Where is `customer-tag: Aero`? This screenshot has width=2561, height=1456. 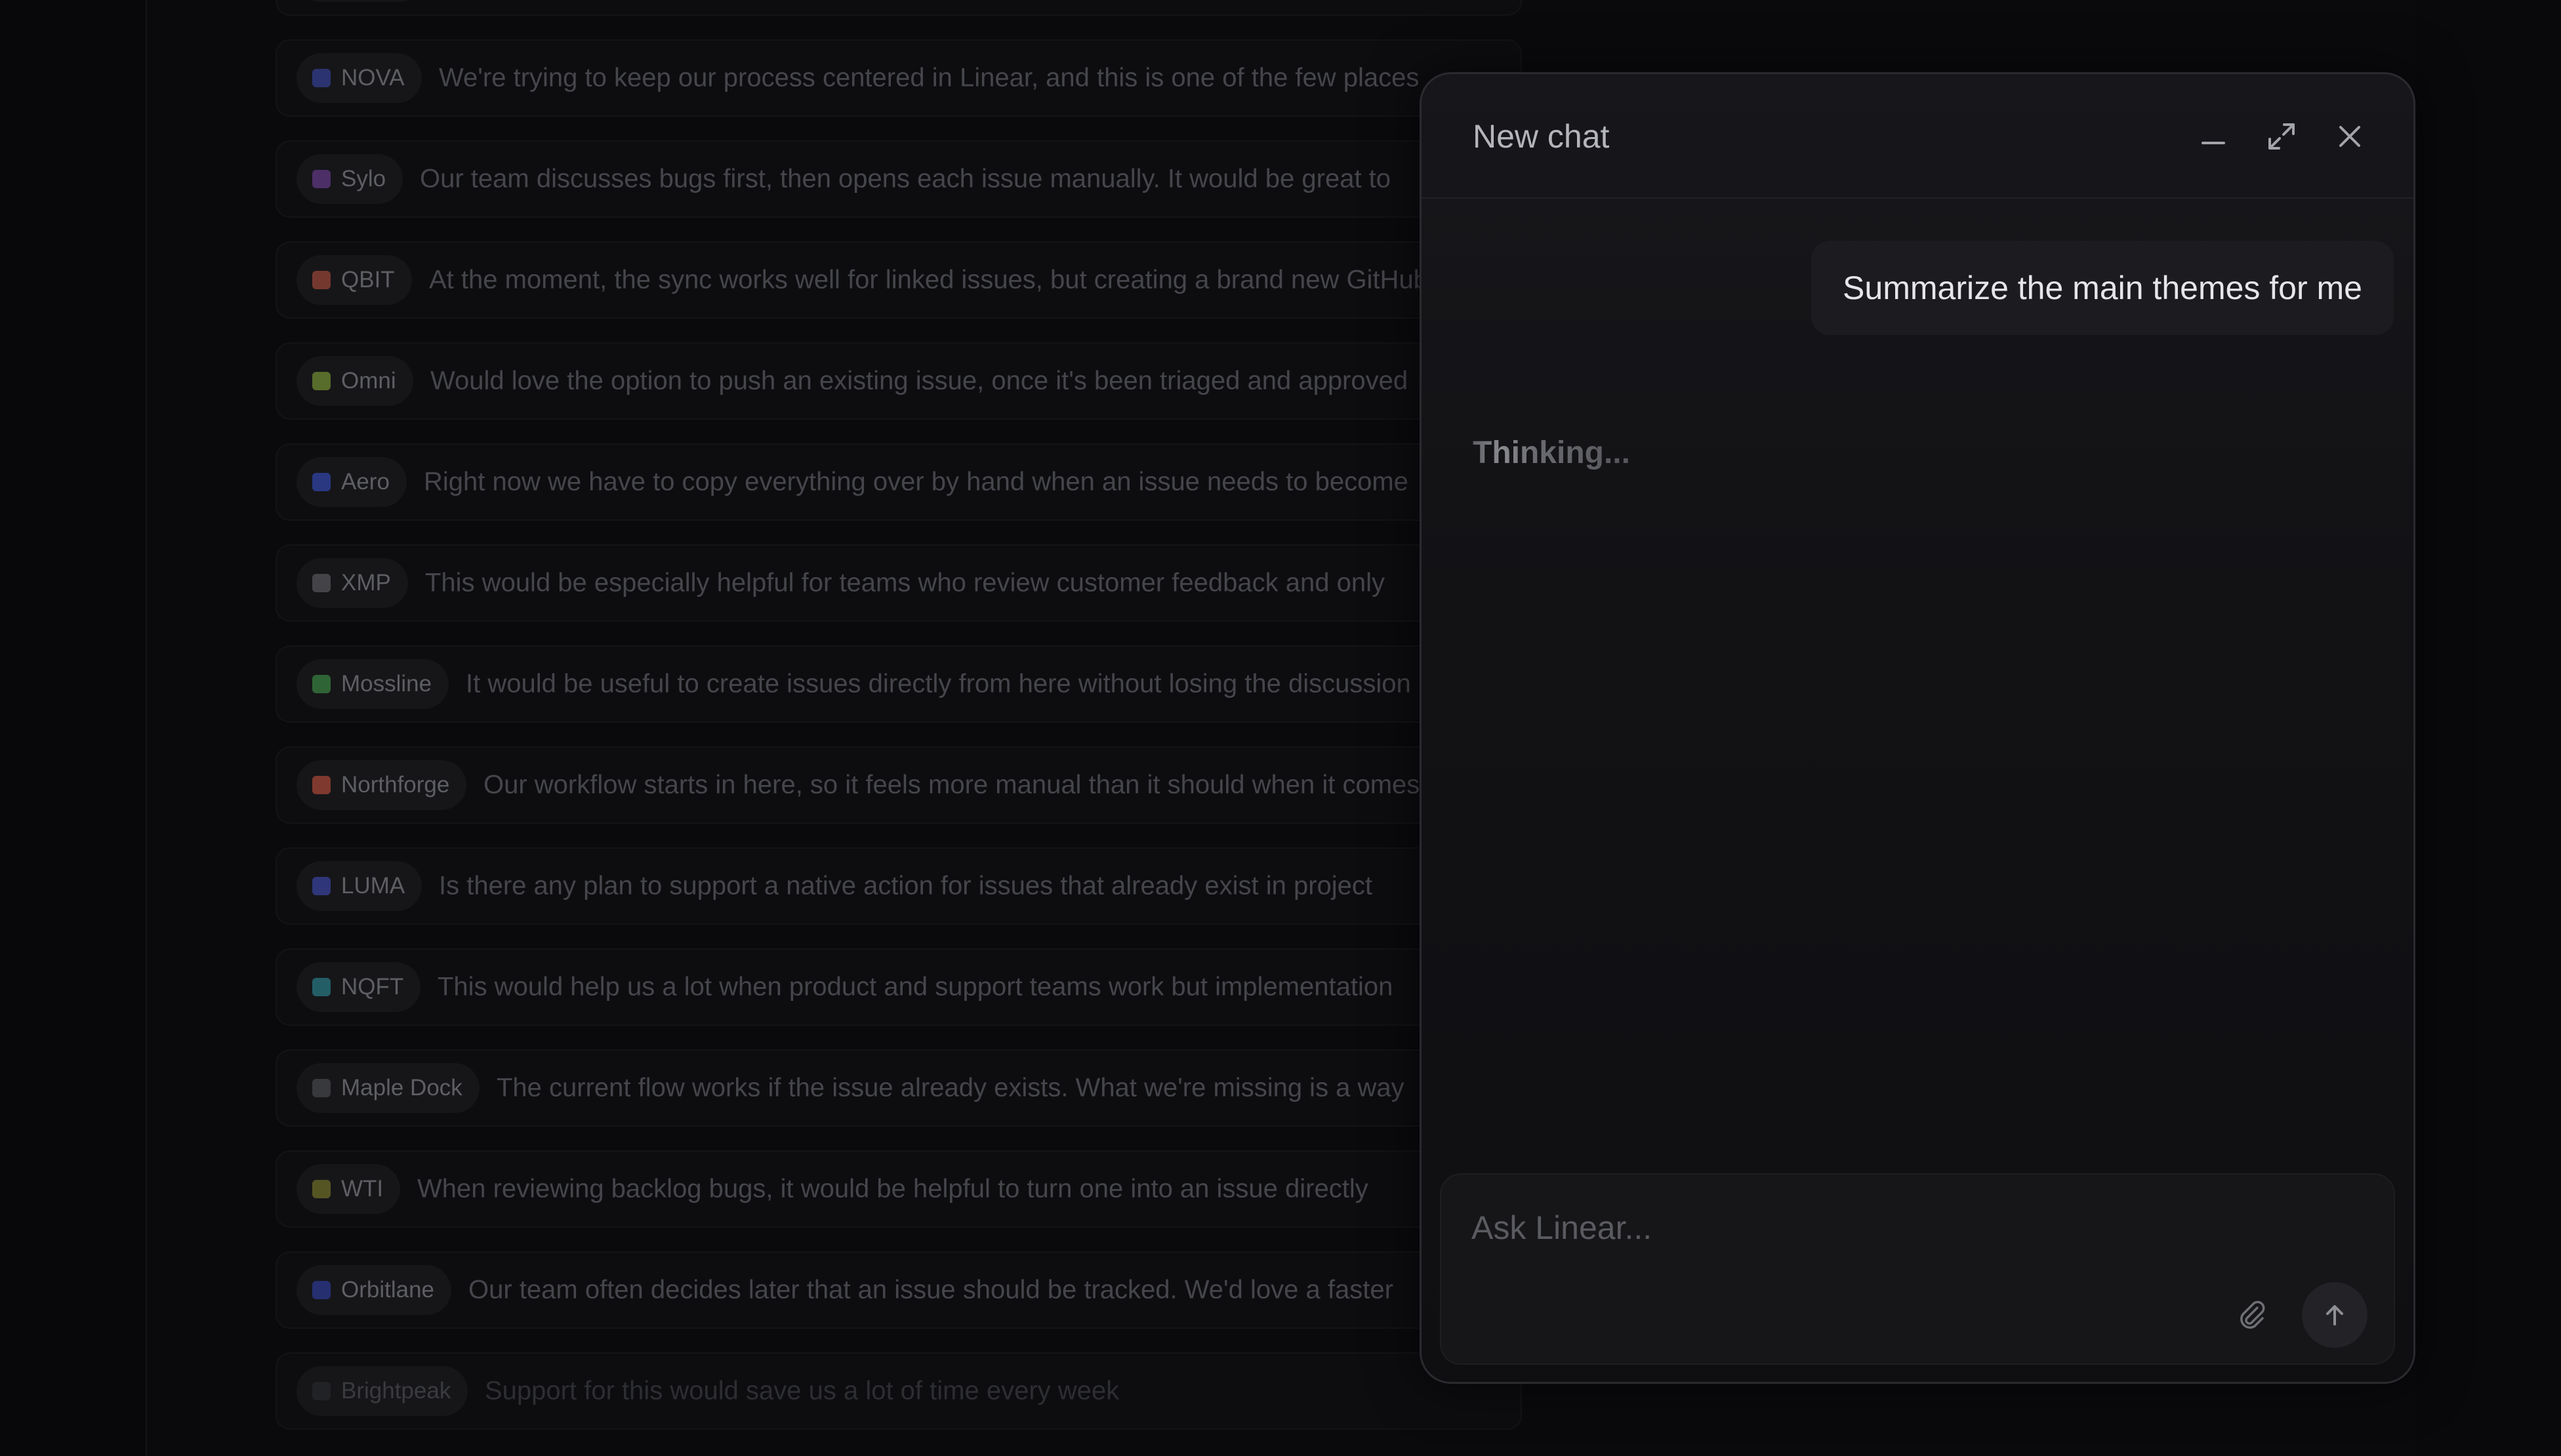 customer-tag: Aero is located at coordinates (352, 482).